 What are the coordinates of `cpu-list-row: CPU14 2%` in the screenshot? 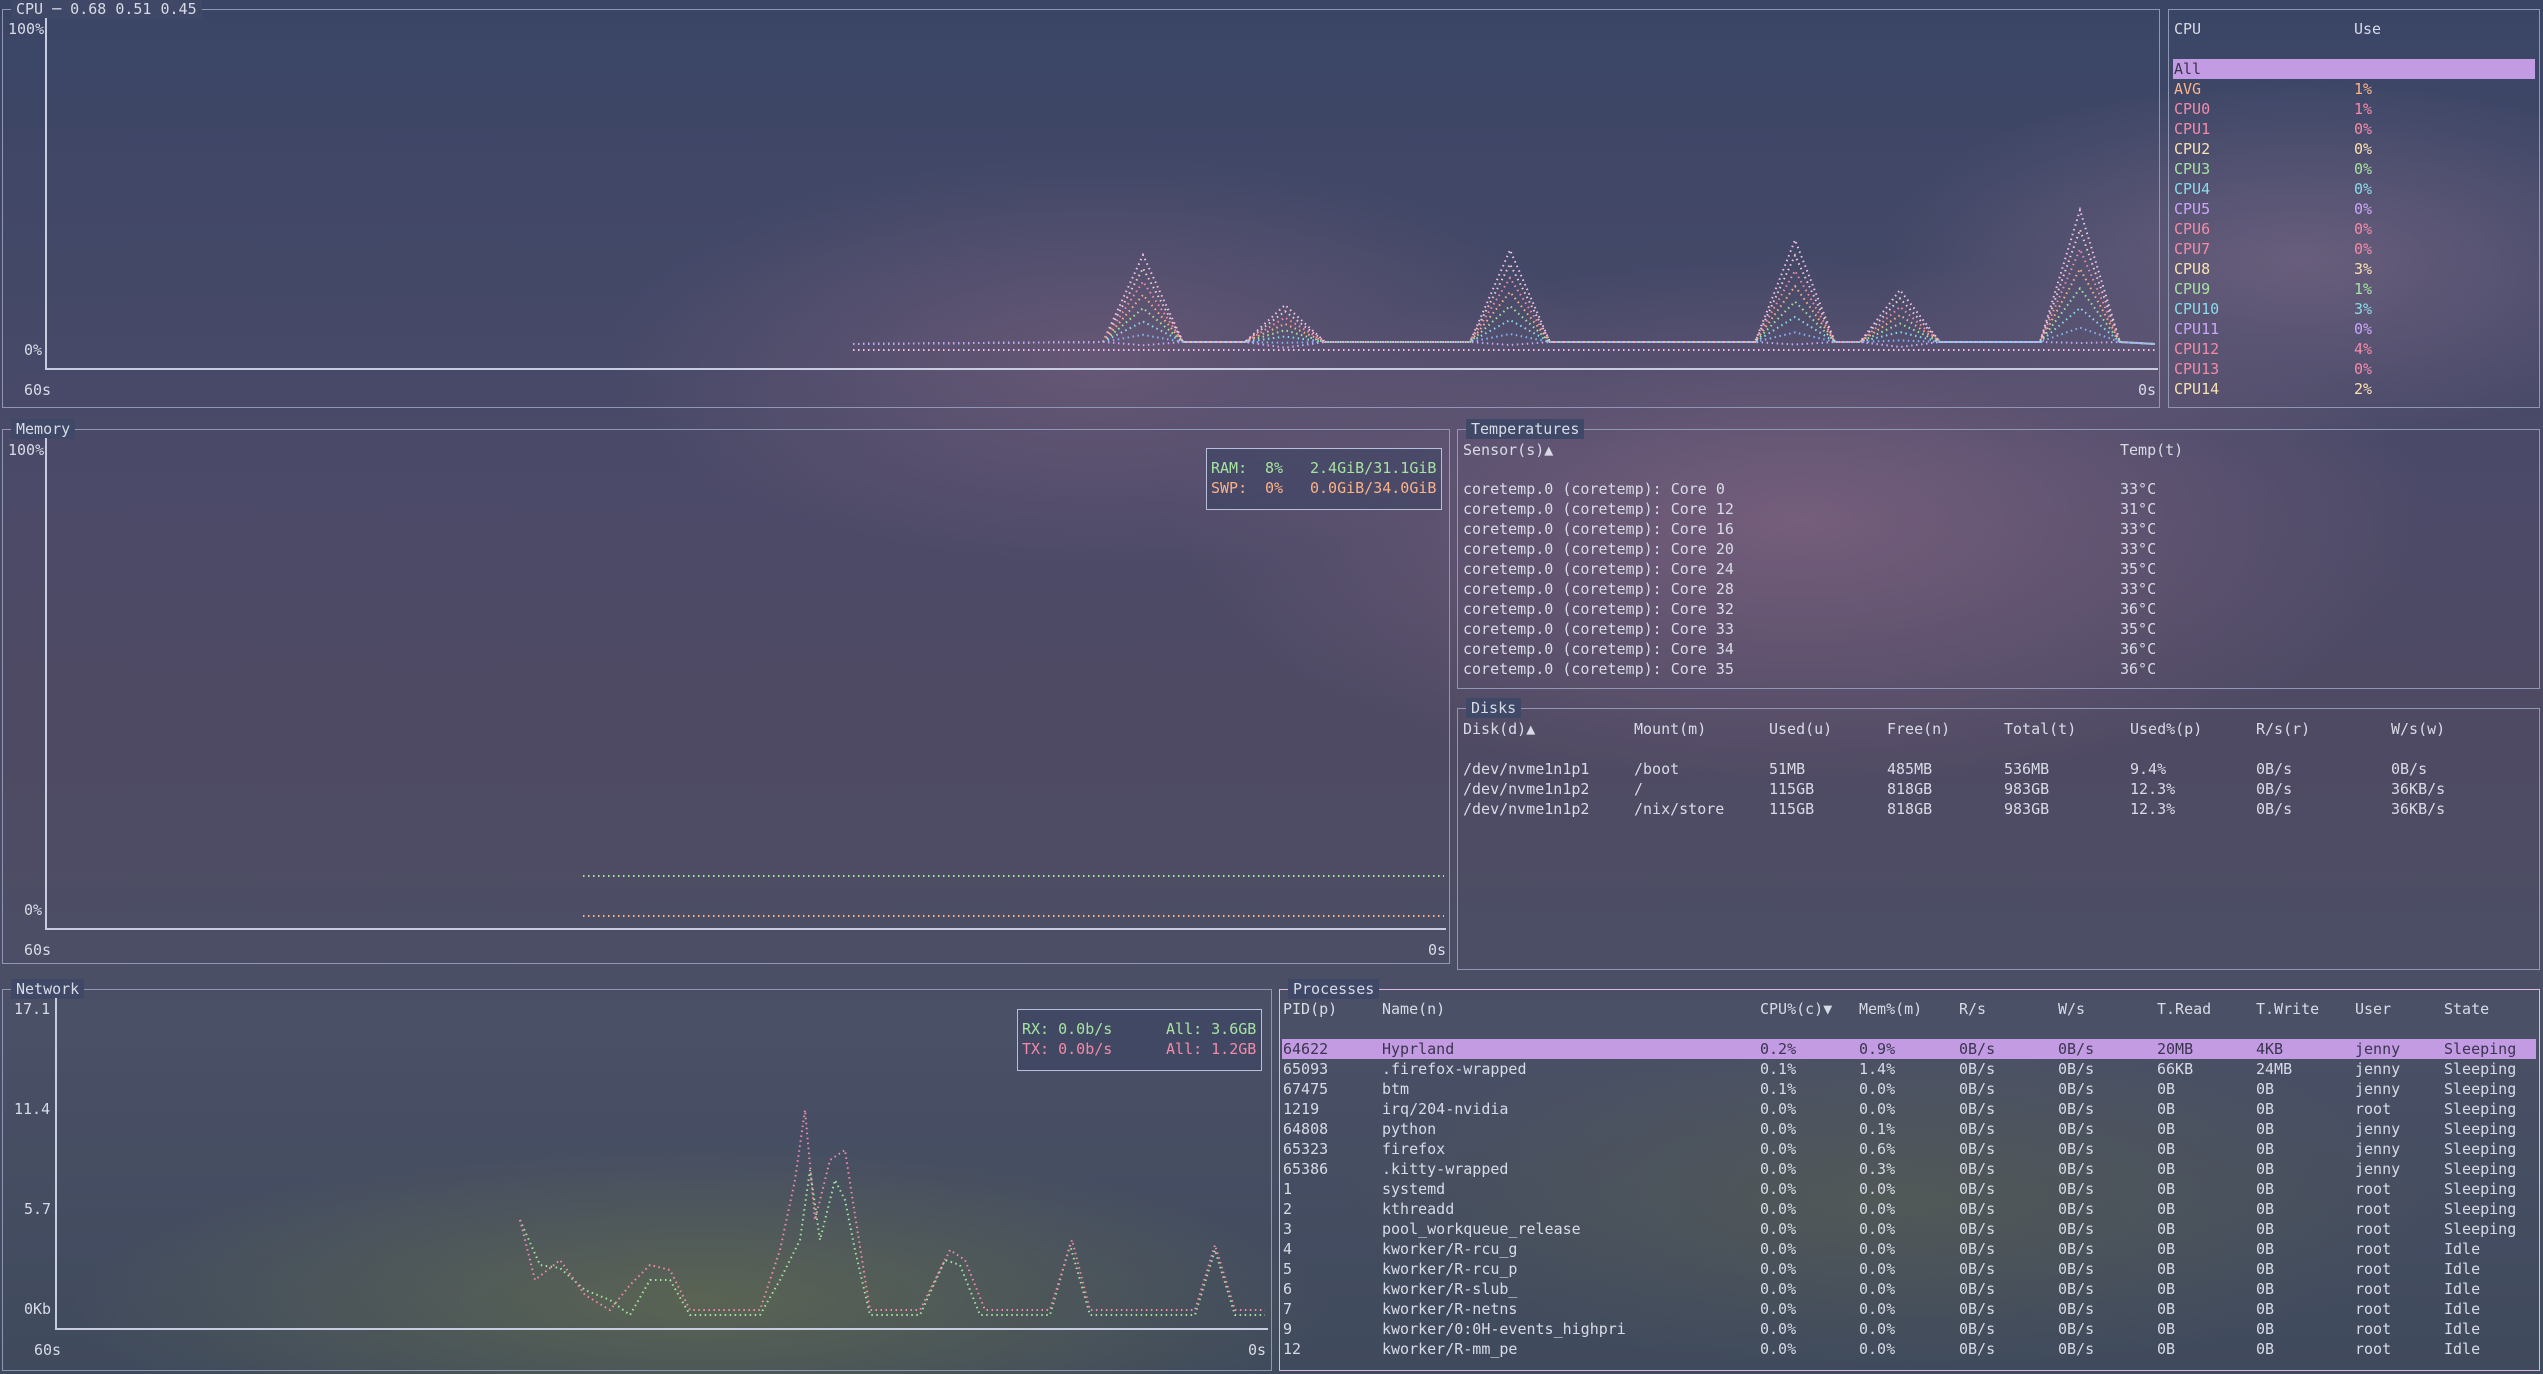 It's located at (2354, 389).